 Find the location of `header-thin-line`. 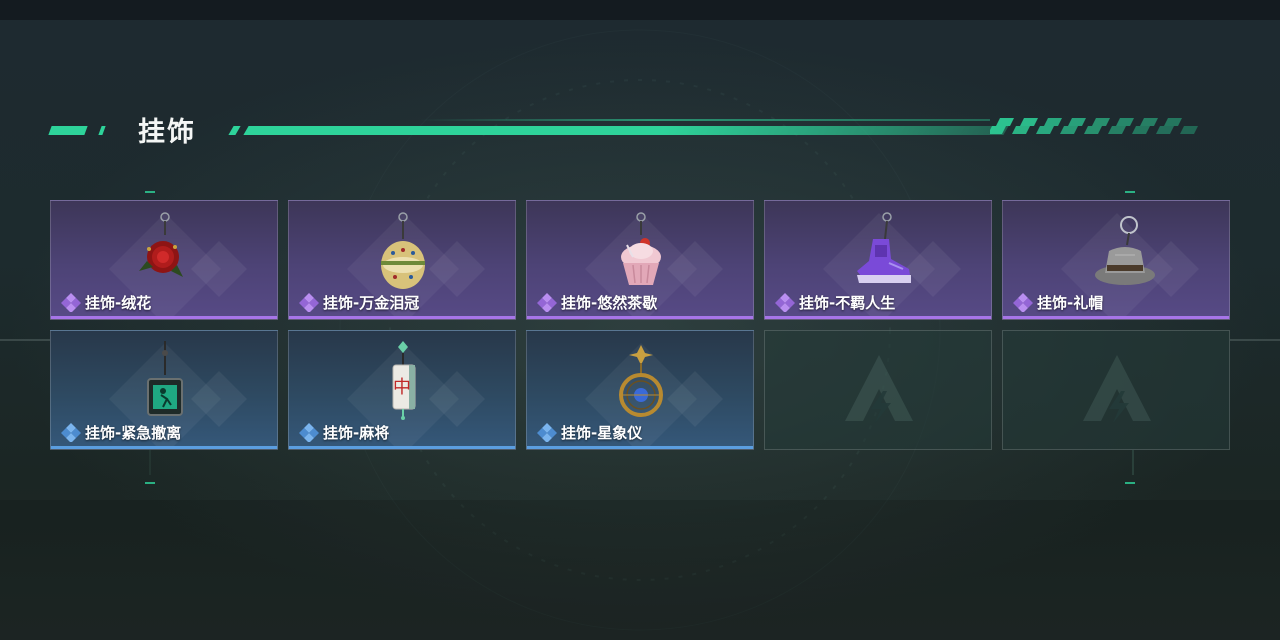

header-thin-line is located at coordinates (705, 120).